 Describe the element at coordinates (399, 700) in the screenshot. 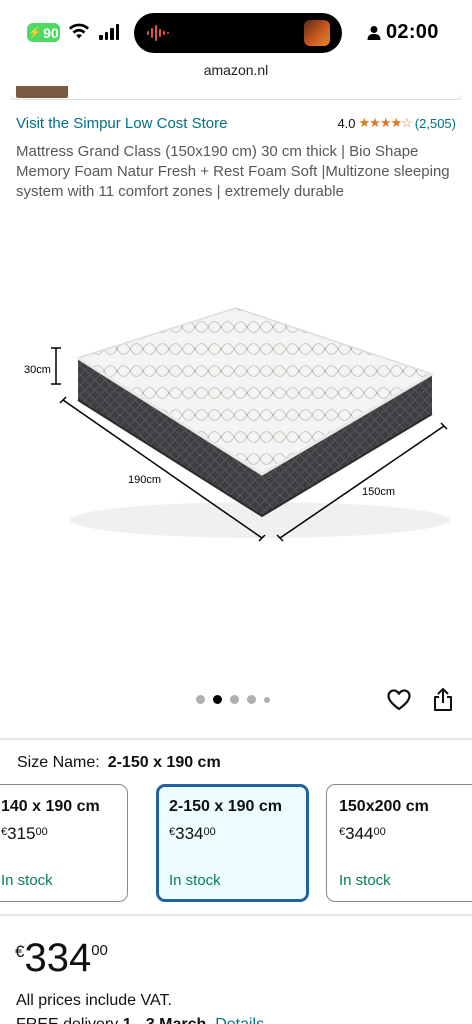

I see `heart-icon` at that location.